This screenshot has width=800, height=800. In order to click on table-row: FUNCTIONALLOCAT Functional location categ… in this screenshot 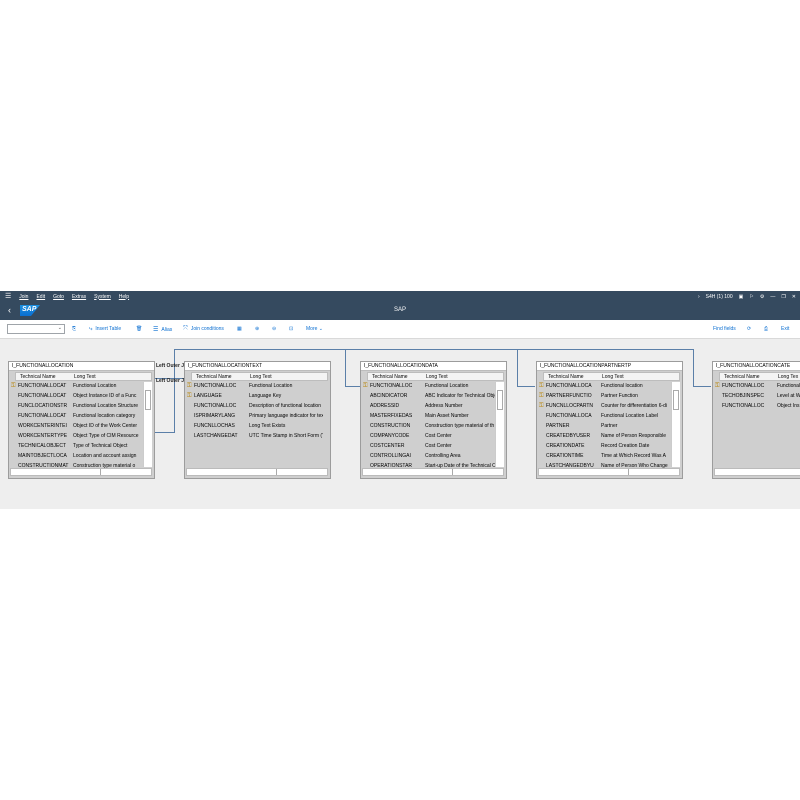, I will do `click(81, 416)`.